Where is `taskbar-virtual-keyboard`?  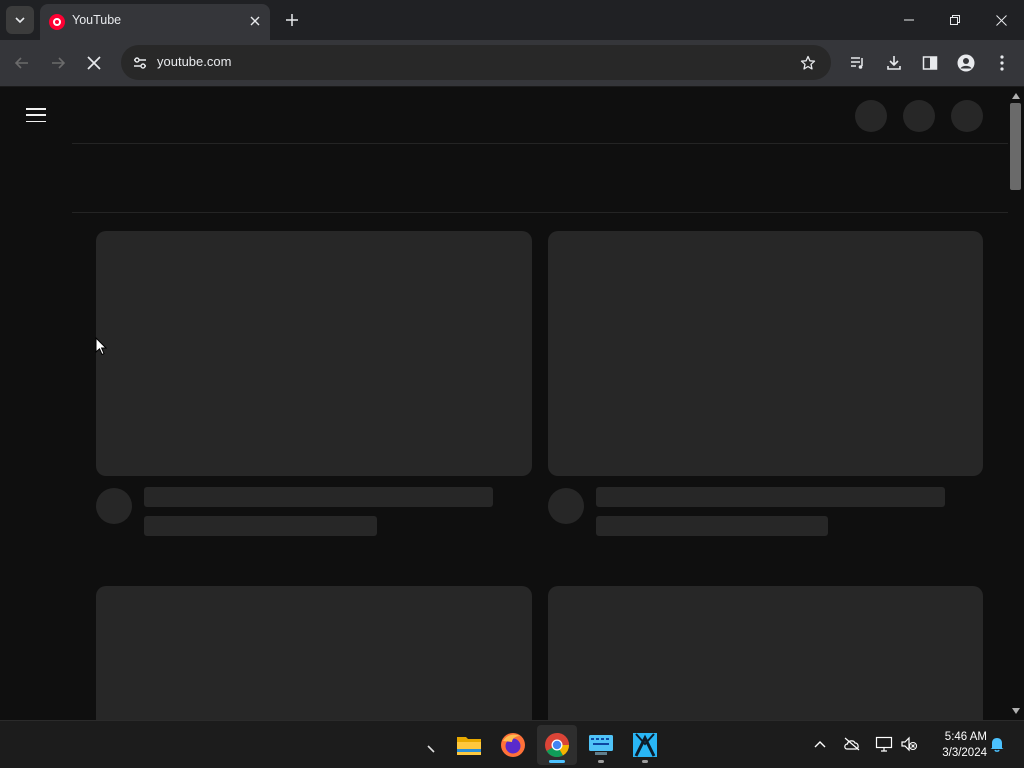 taskbar-virtual-keyboard is located at coordinates (601, 745).